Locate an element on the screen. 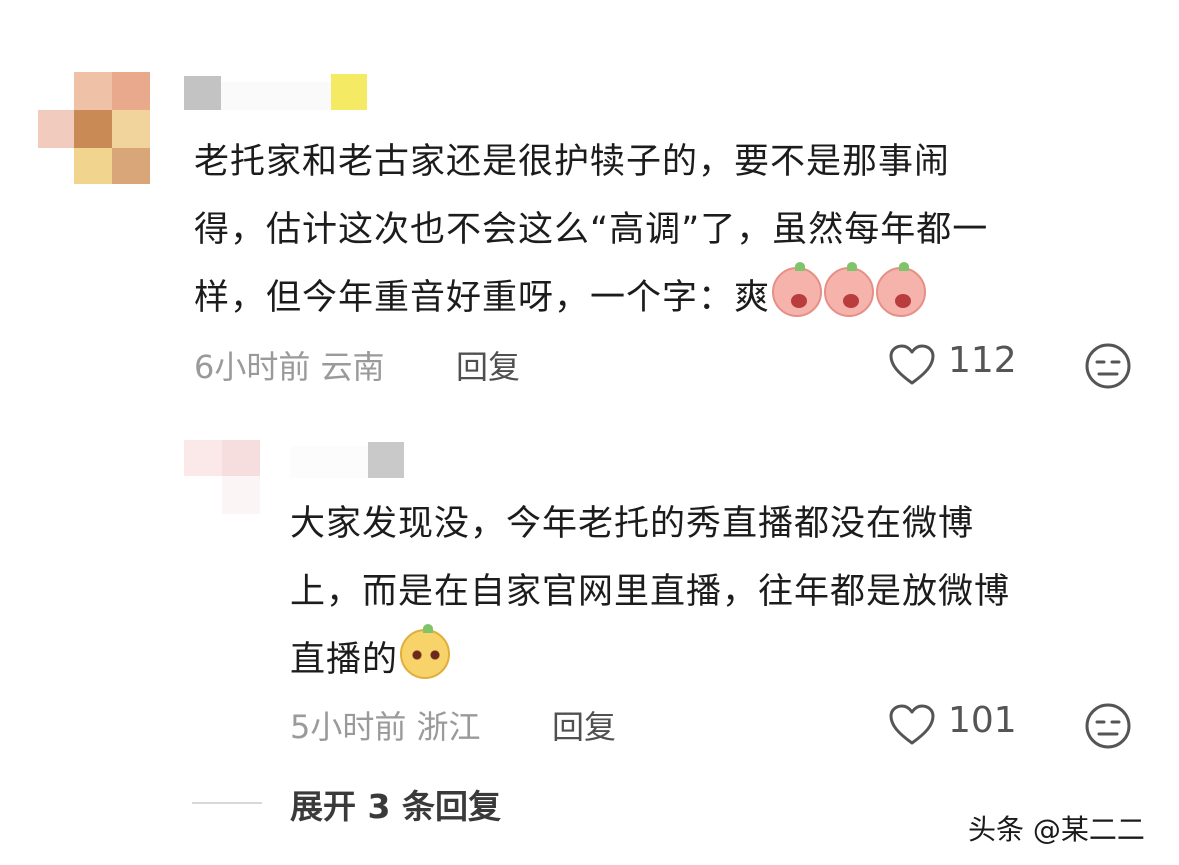 The image size is (1179, 865). comment-location: 云南 is located at coordinates (352, 367).